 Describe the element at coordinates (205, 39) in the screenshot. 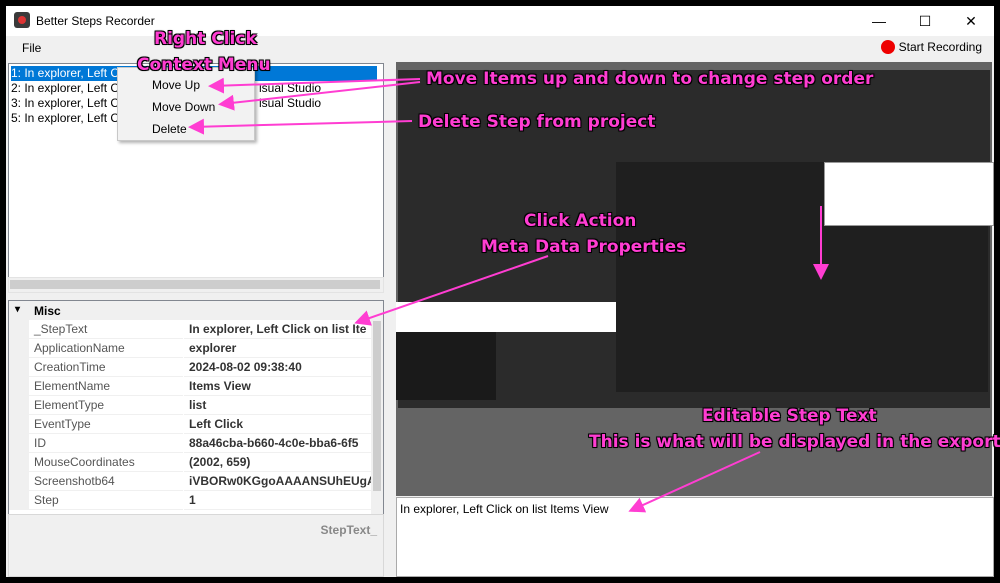

I see `annotation-right-click: Right Click` at that location.